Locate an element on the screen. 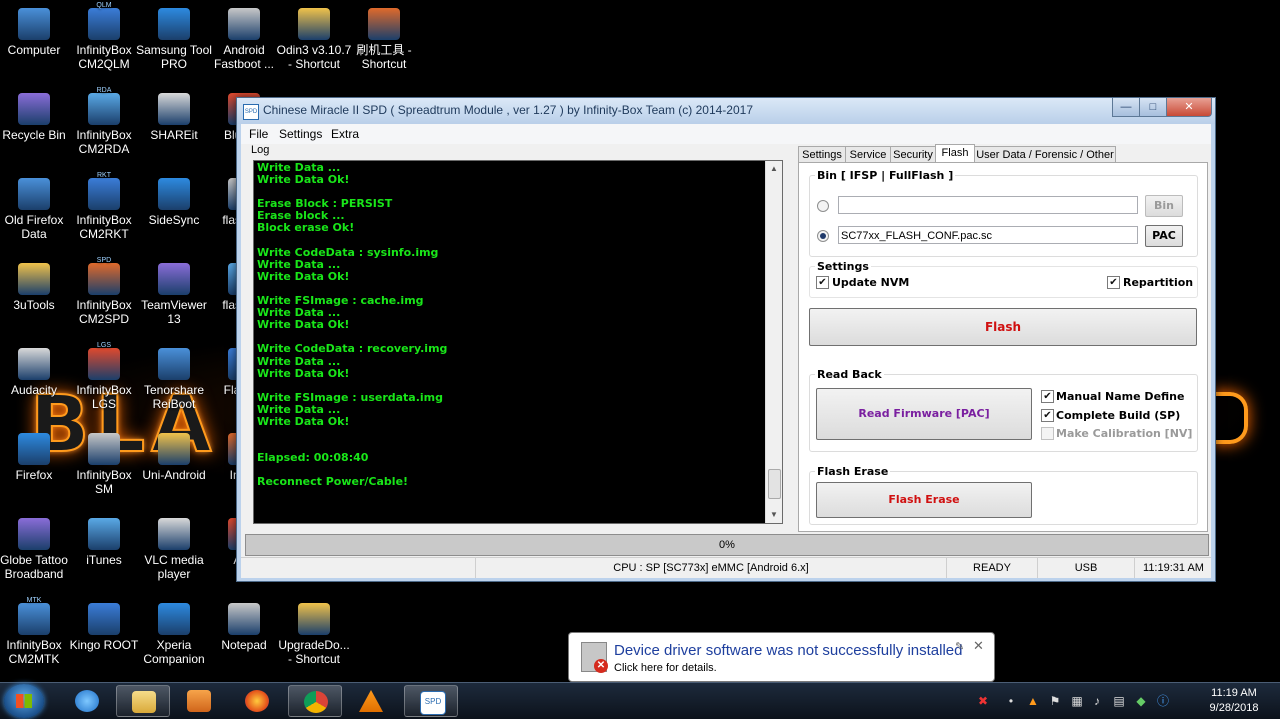  tab-security: Security is located at coordinates (913, 154).